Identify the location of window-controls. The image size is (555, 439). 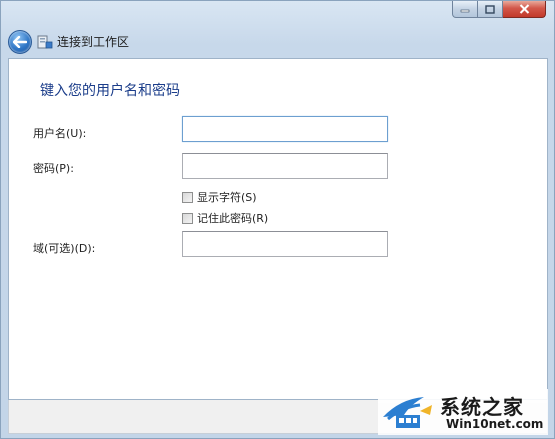
(499, 9).